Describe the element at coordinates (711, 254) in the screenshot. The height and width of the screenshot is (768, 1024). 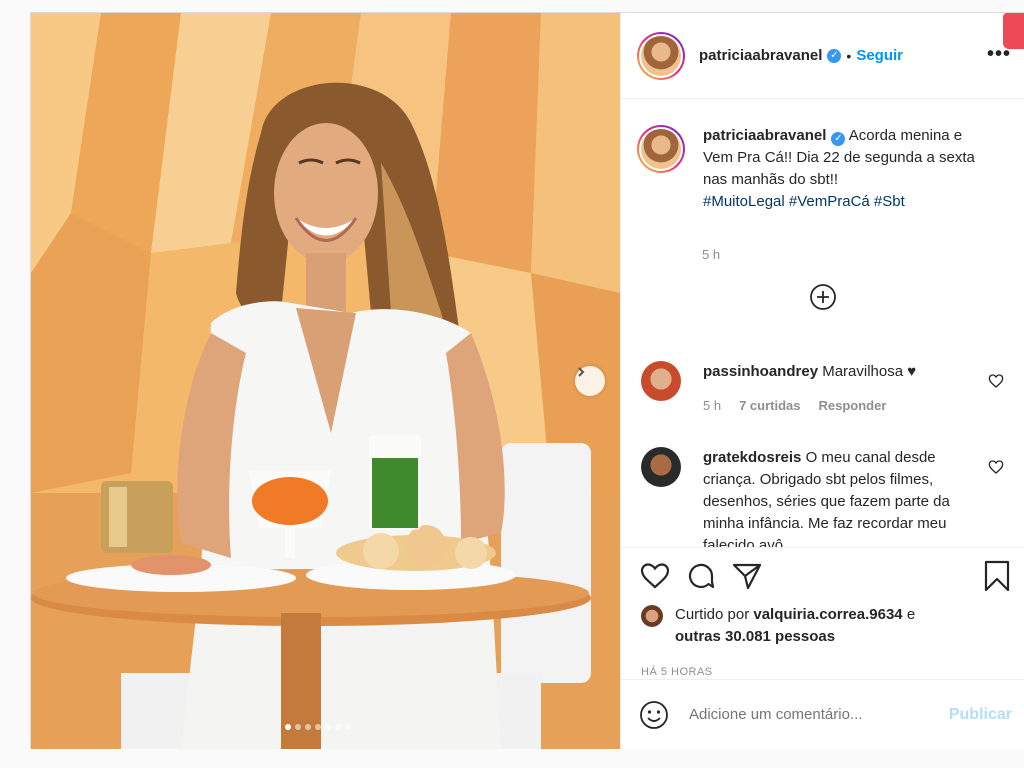
I see `caption-time: 5 h` at that location.